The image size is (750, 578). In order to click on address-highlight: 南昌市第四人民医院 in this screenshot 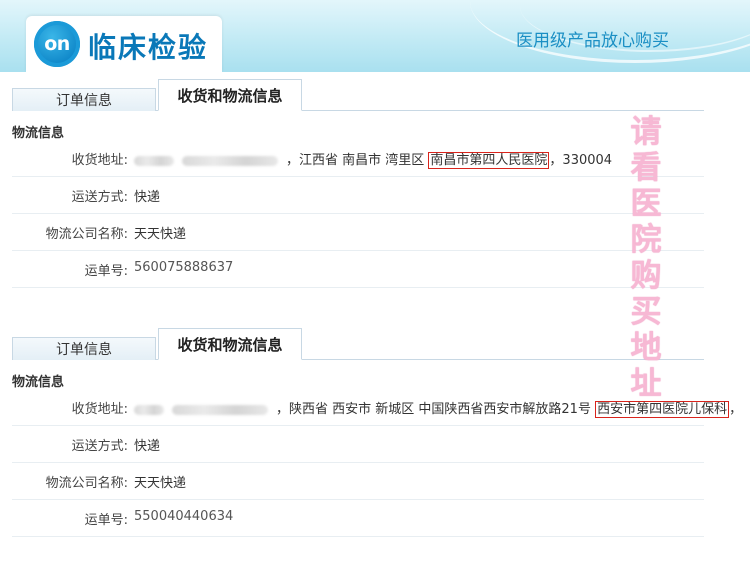, I will do `click(489, 160)`.